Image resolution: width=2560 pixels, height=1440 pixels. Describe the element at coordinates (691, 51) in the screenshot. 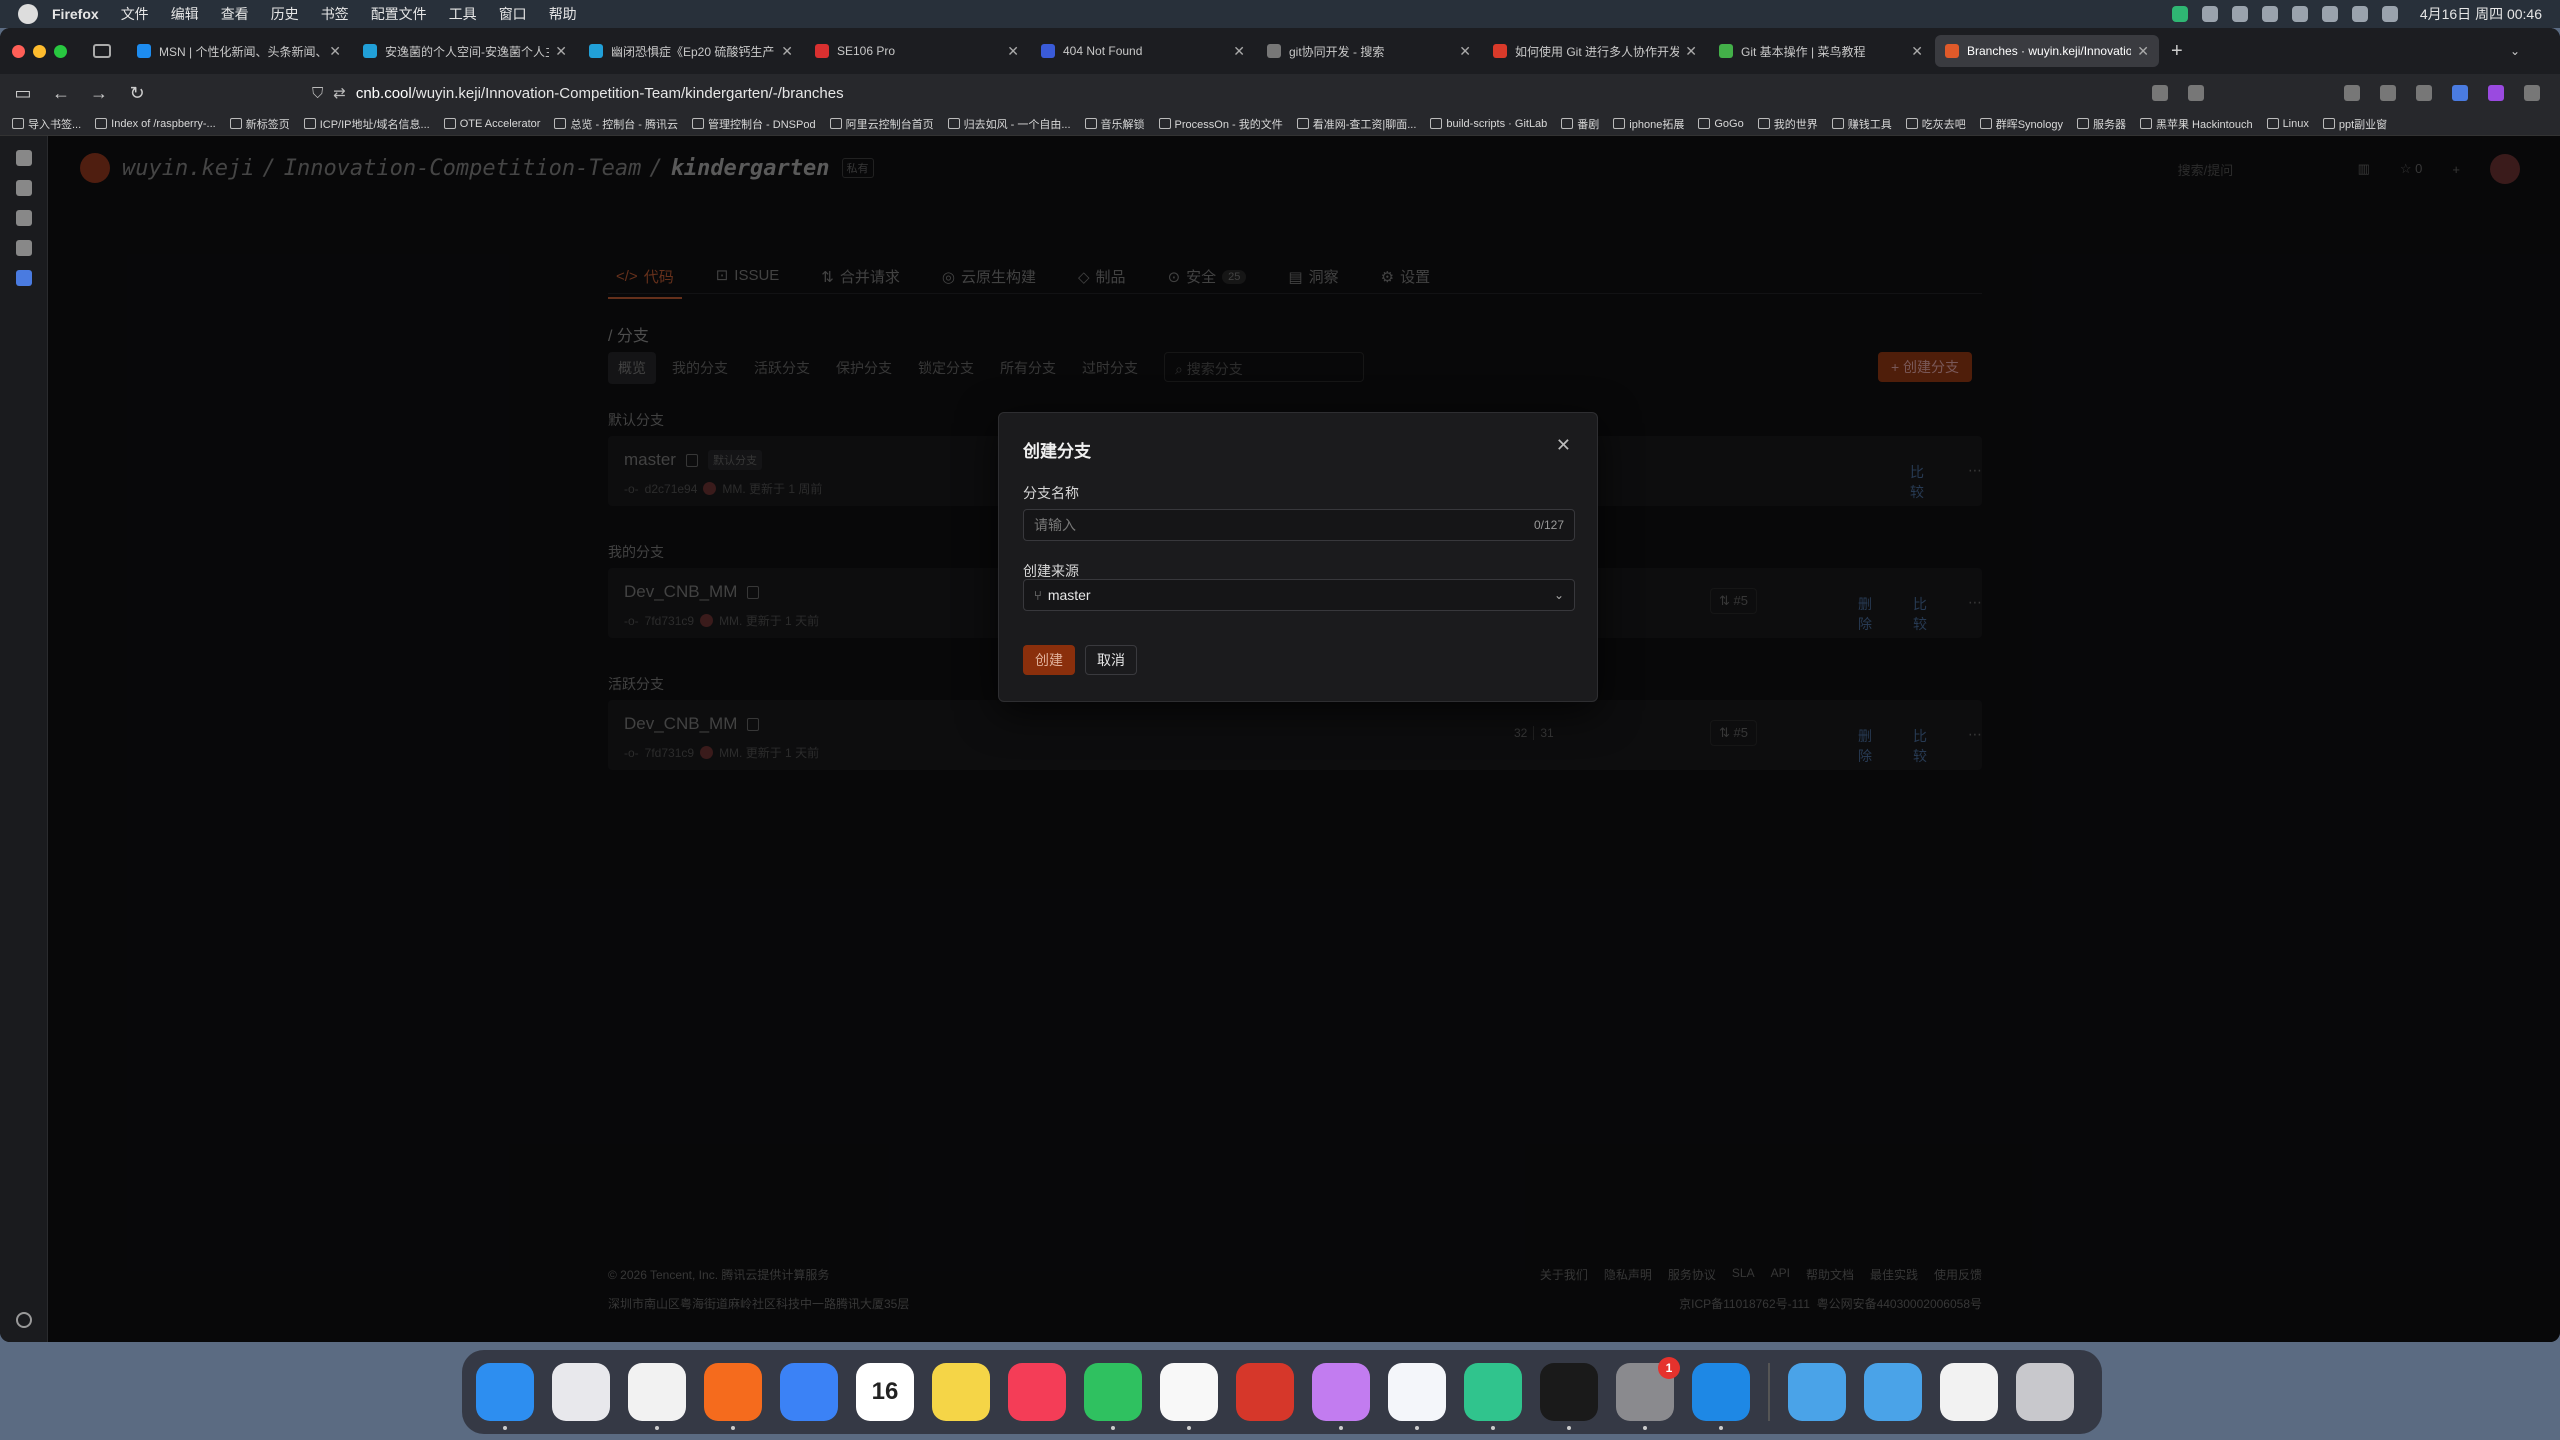

I see `browser-tab: 幽闭恐惧症《Ep20 硫酸钙生产 ✕` at that location.